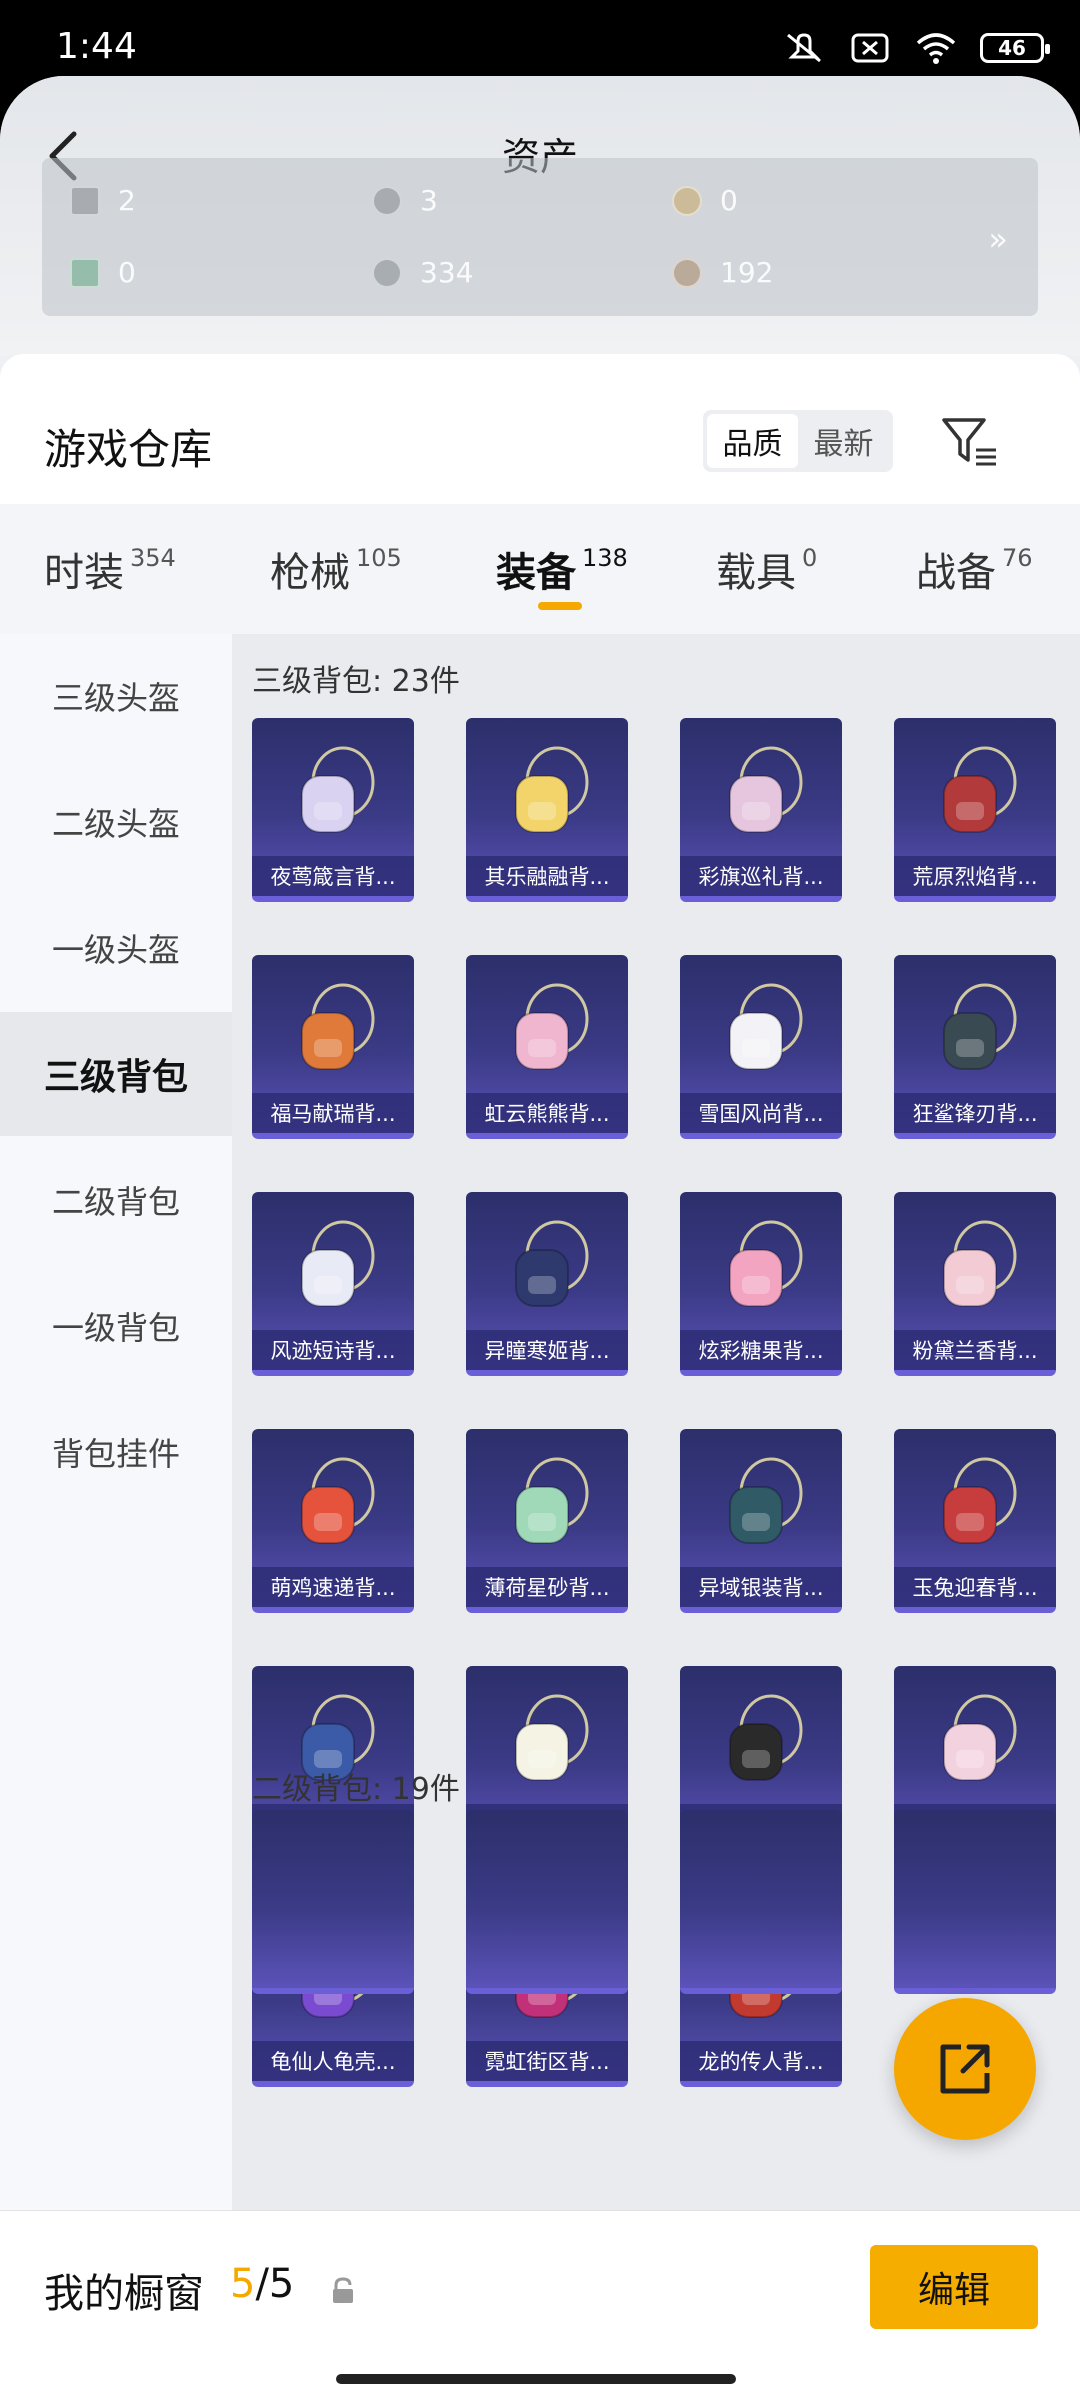 This screenshot has height=2400, width=1080. Describe the element at coordinates (540, 2305) in the screenshot. I see `showcase-bar: 我的橱窗 5/5 编辑` at that location.